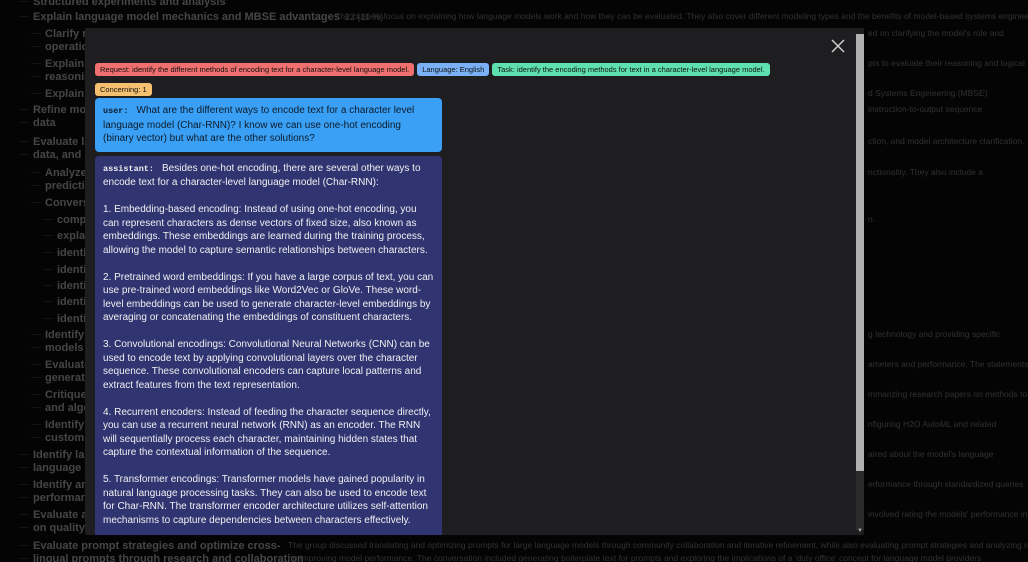  I want to click on tag-badge: Language: English, so click(453, 69).